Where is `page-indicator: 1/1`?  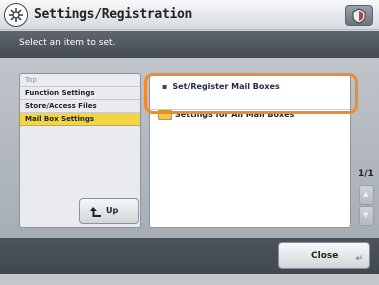
page-indicator: 1/1 is located at coordinates (366, 174).